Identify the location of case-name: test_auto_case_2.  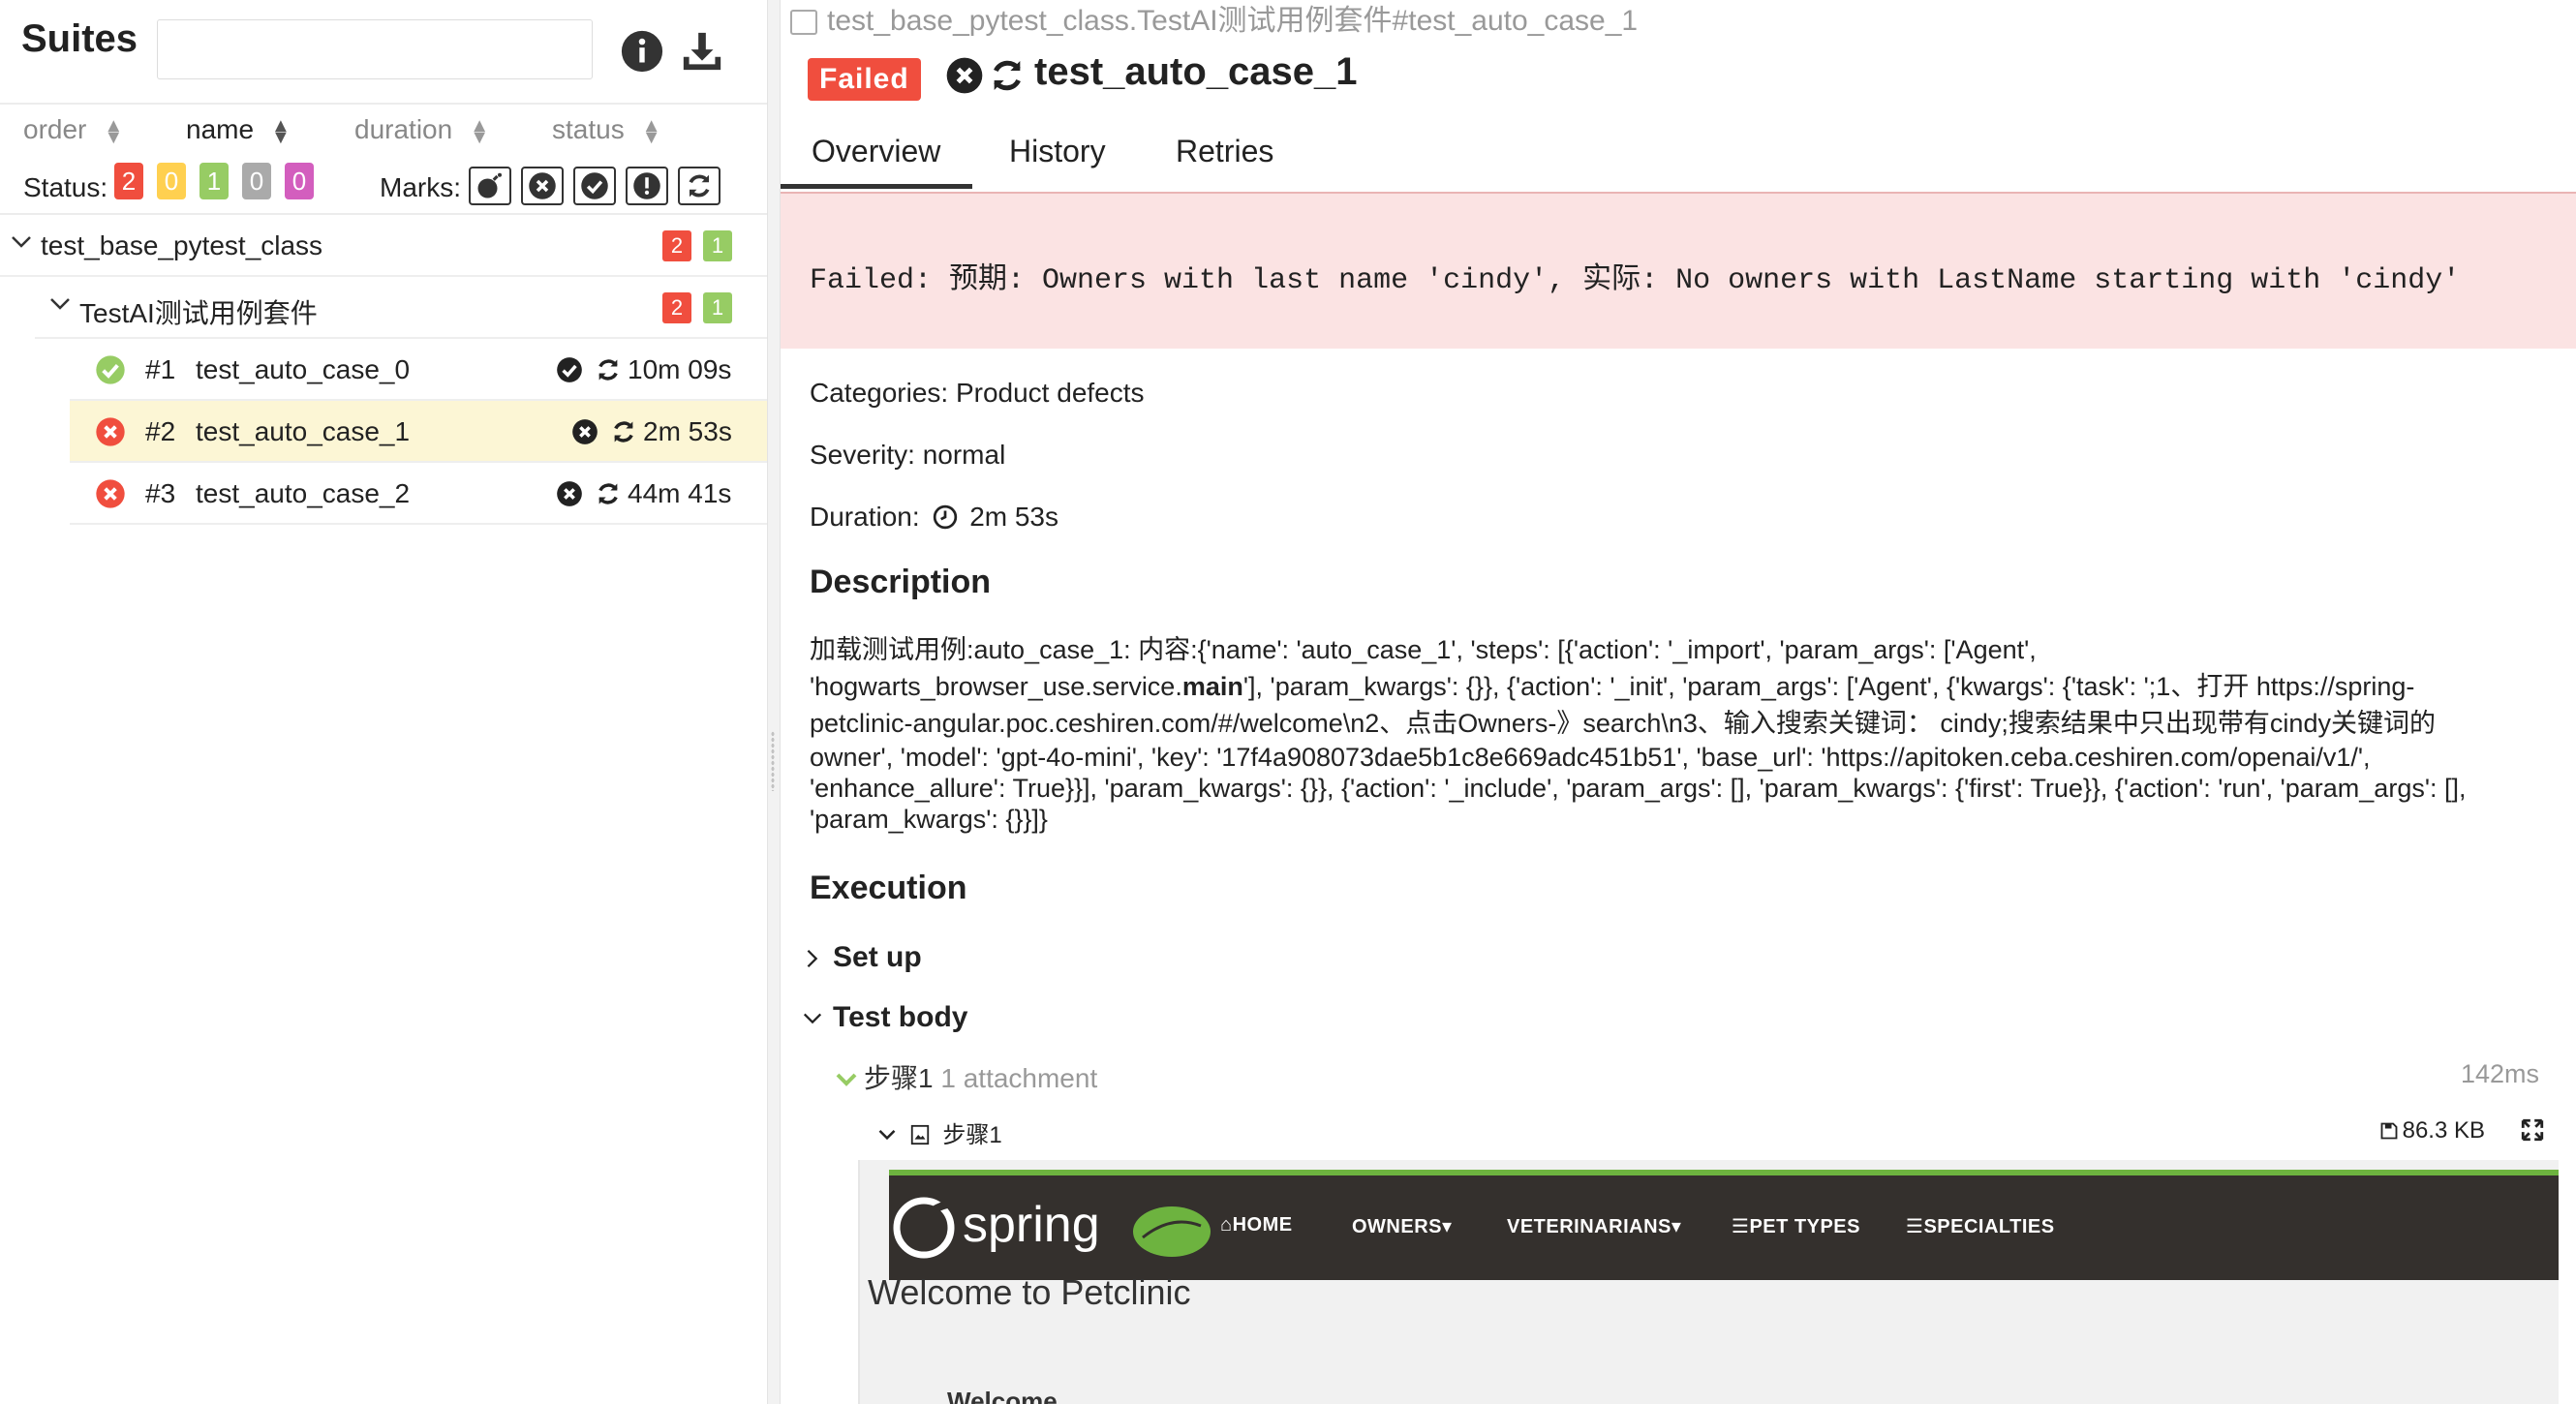
(303, 493).